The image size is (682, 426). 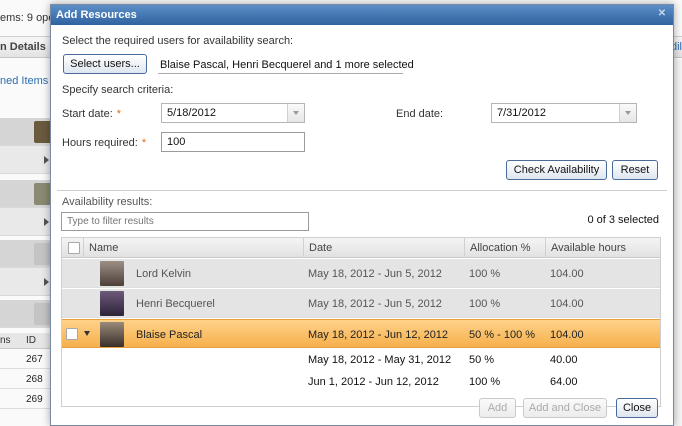 I want to click on select-all-checkbox, so click(x=74, y=248).